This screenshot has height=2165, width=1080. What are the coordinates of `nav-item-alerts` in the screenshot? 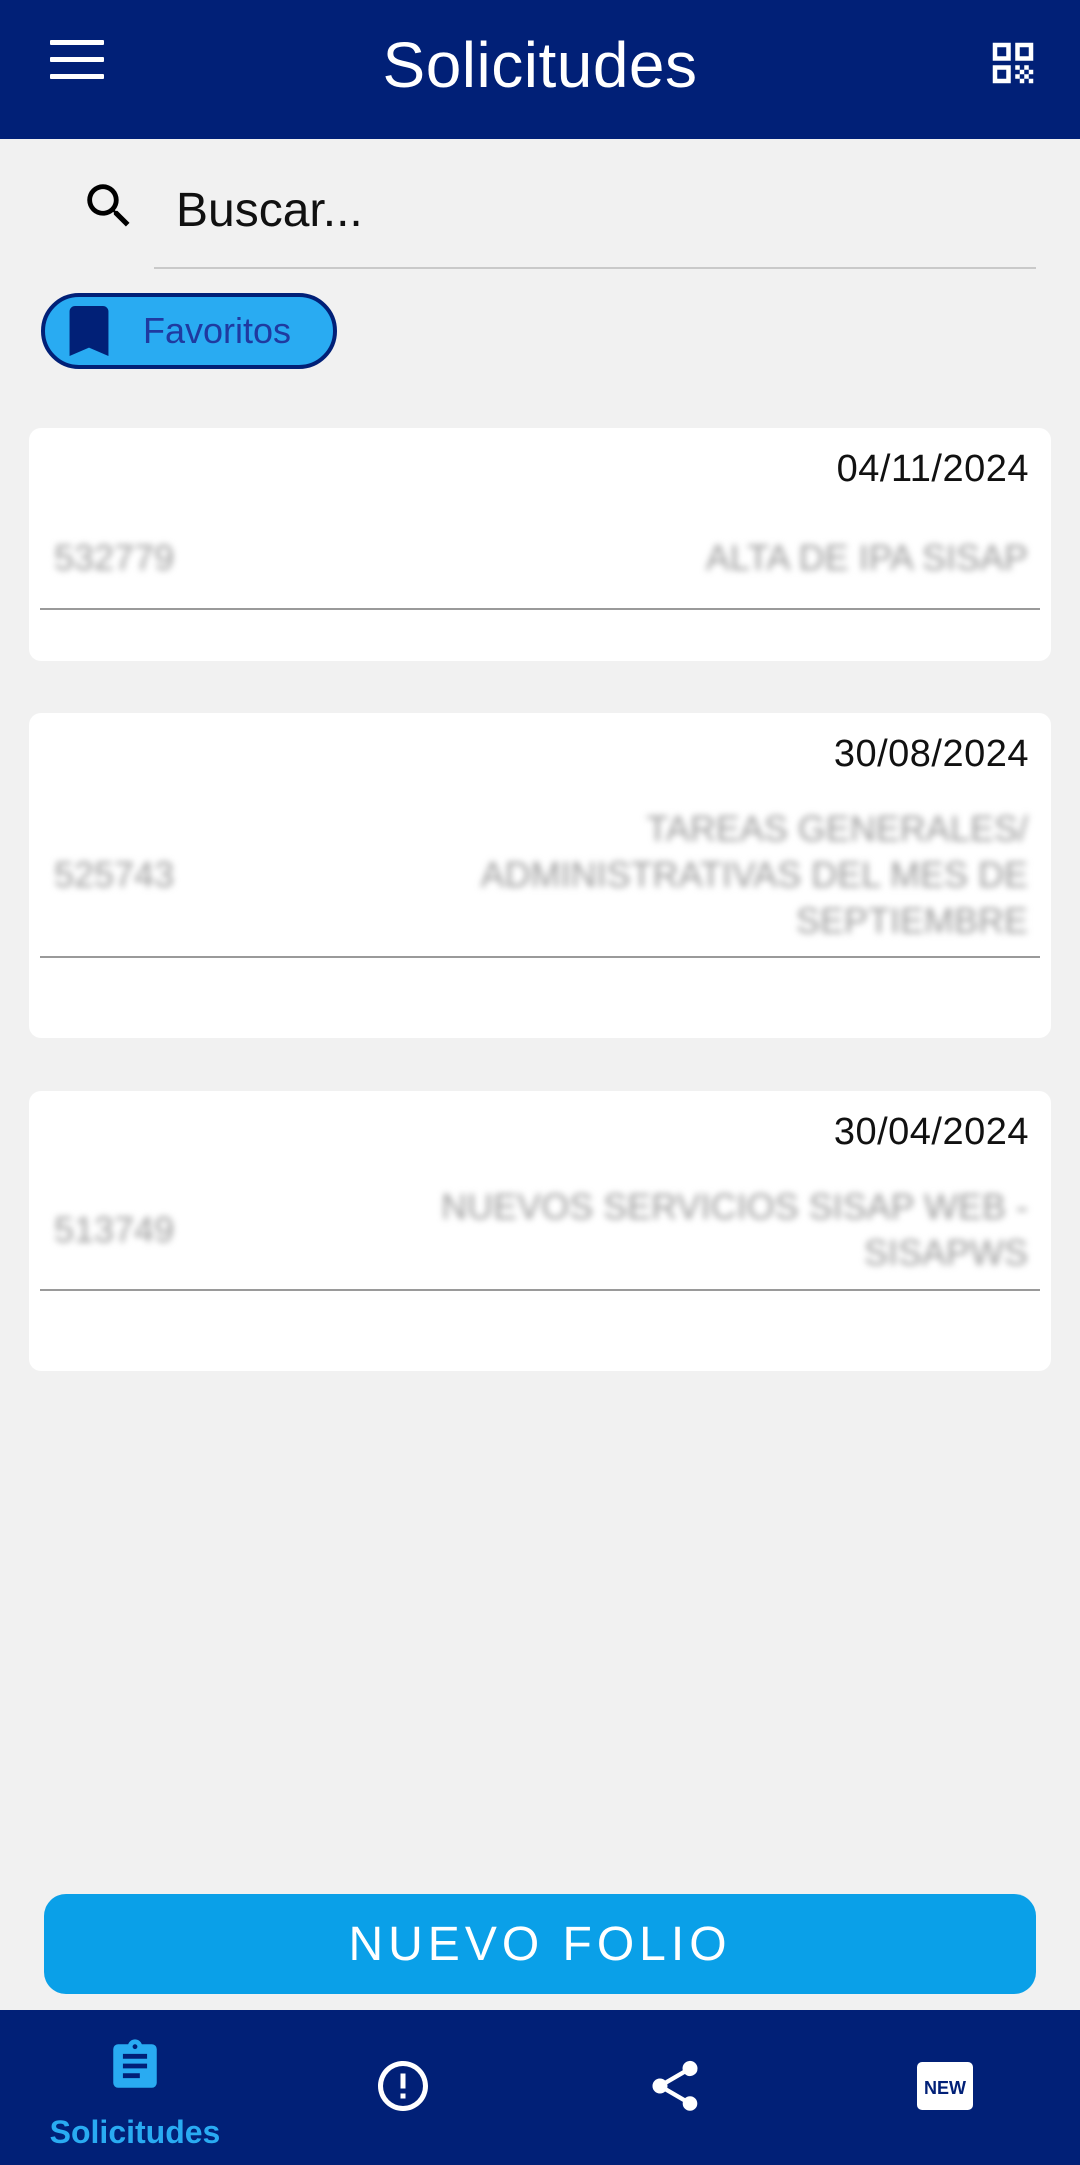 It's located at (405, 2087).